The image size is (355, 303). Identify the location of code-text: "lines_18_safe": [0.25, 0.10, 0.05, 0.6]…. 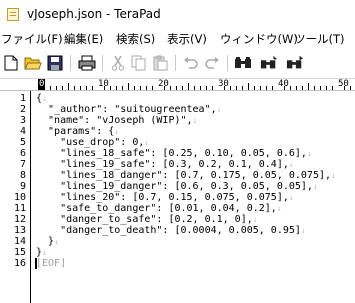
(171, 153).